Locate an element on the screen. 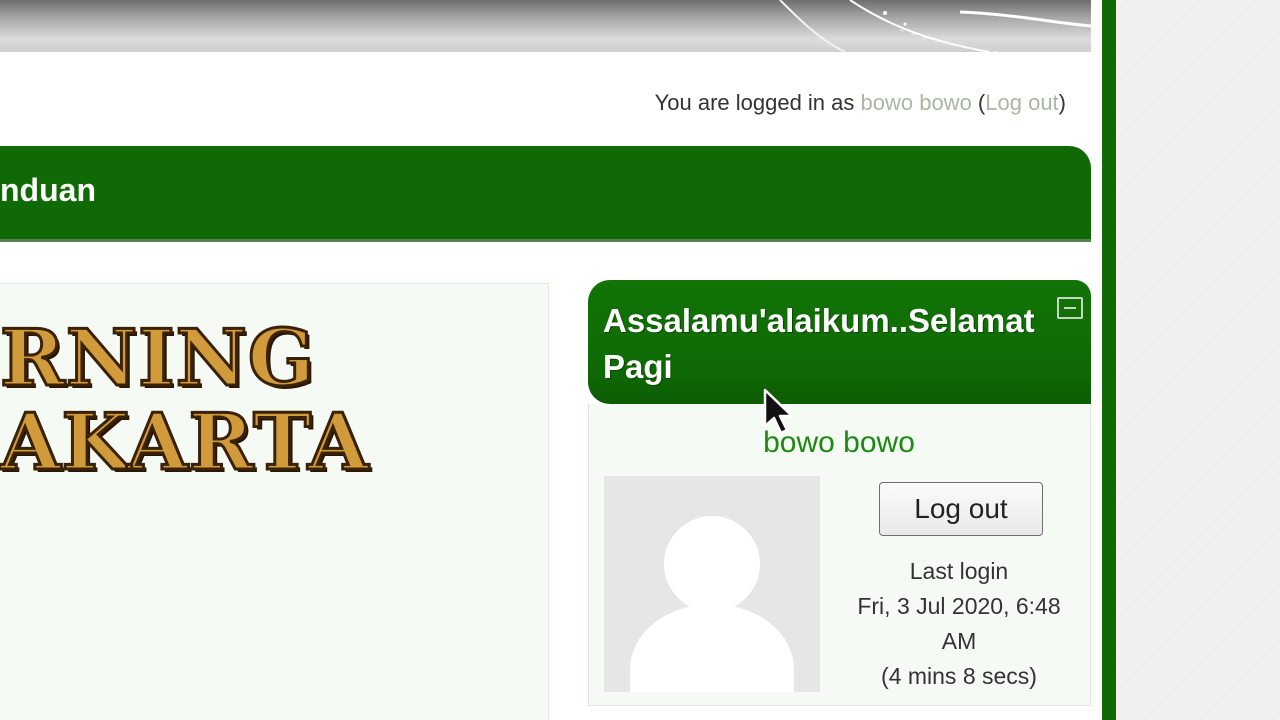 The image size is (1280, 720). login-prefix-text: You are logged in as is located at coordinates (757, 102).